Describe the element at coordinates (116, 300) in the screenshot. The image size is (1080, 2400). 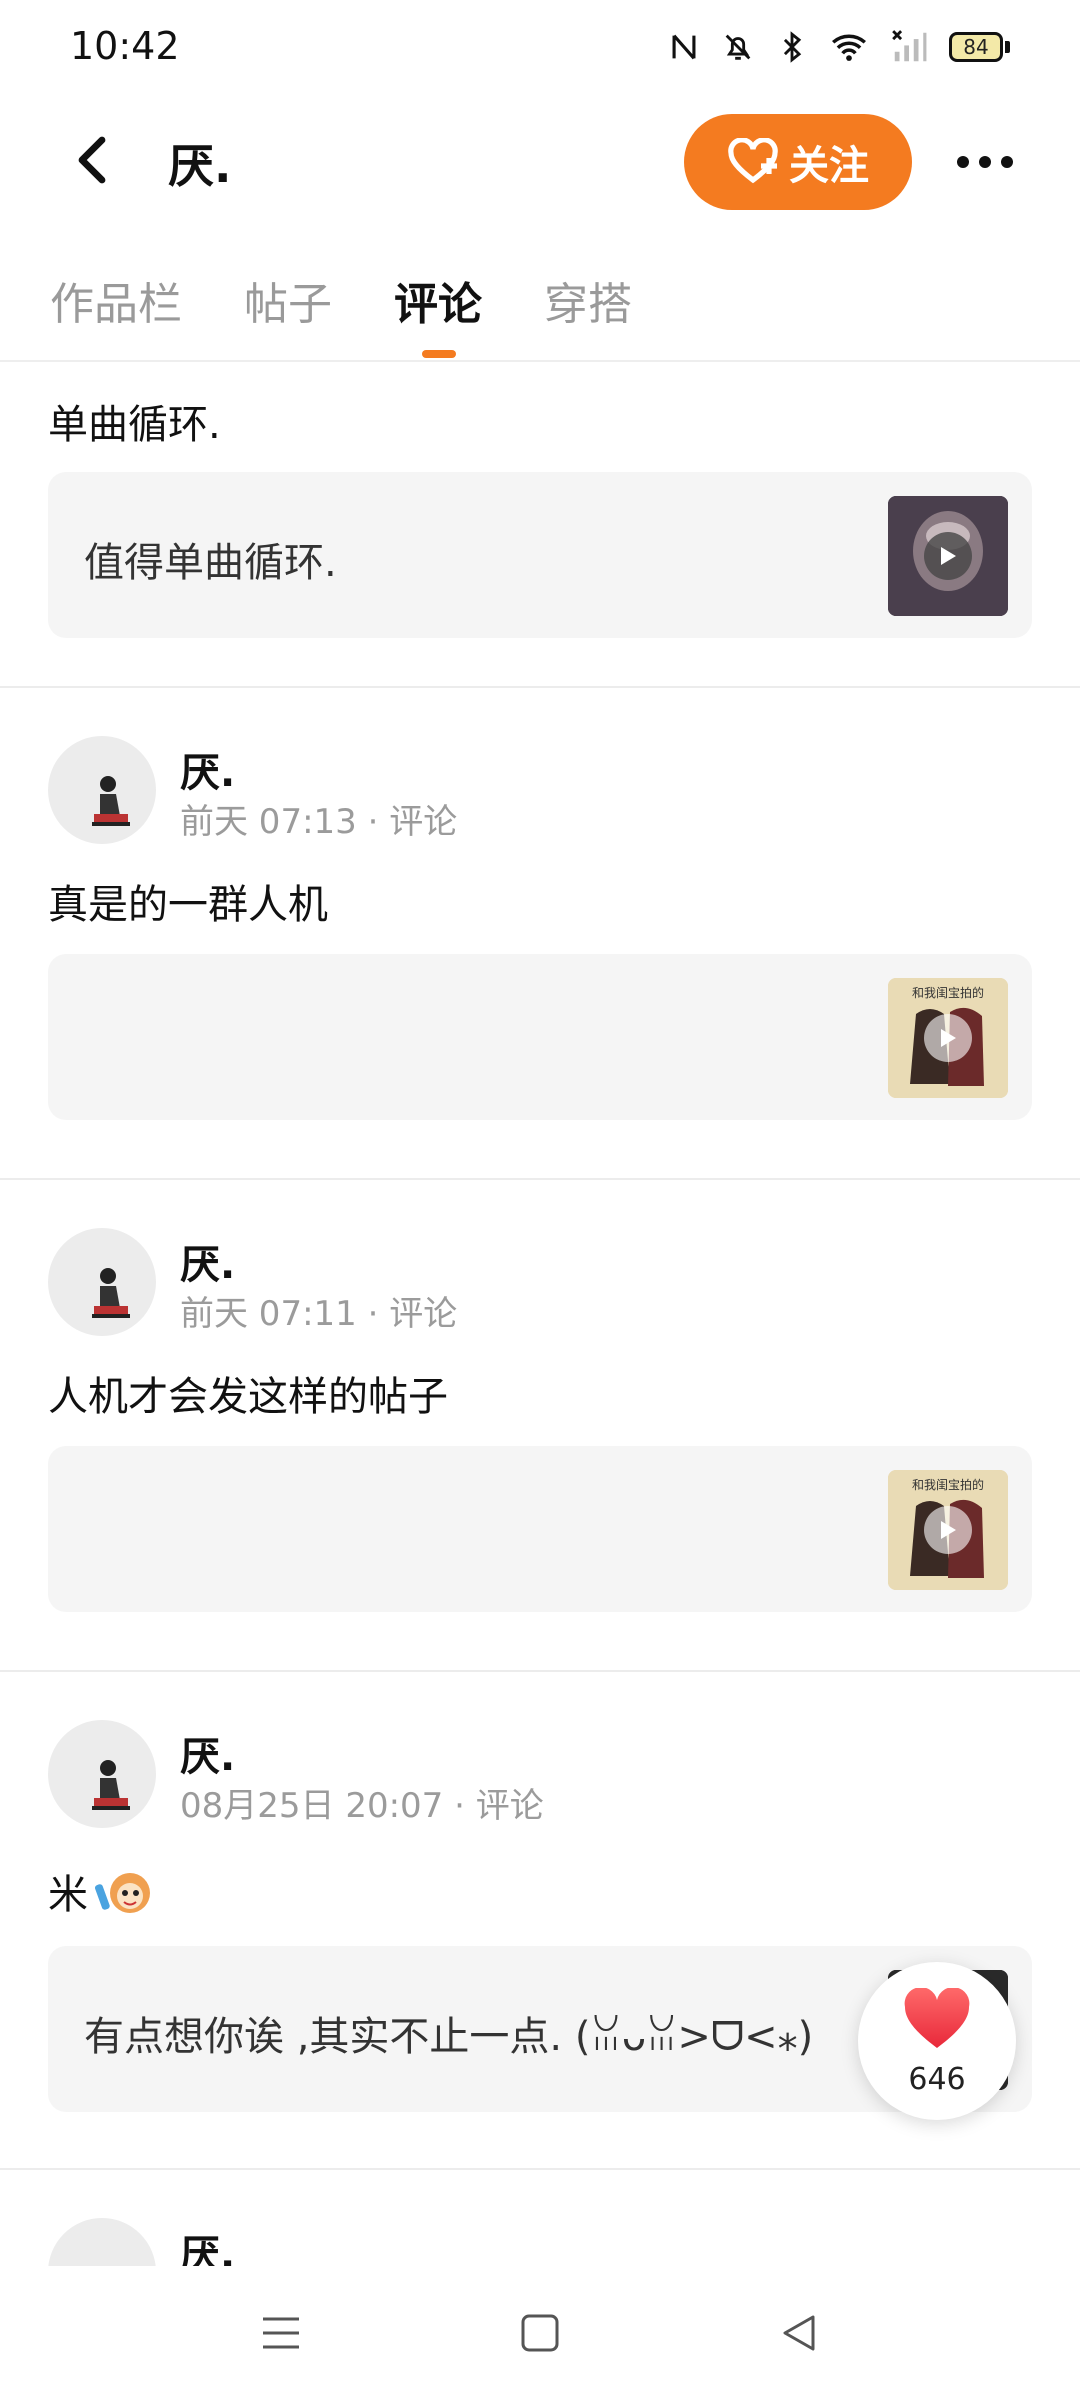
I see `tab-works: 作品栏` at that location.